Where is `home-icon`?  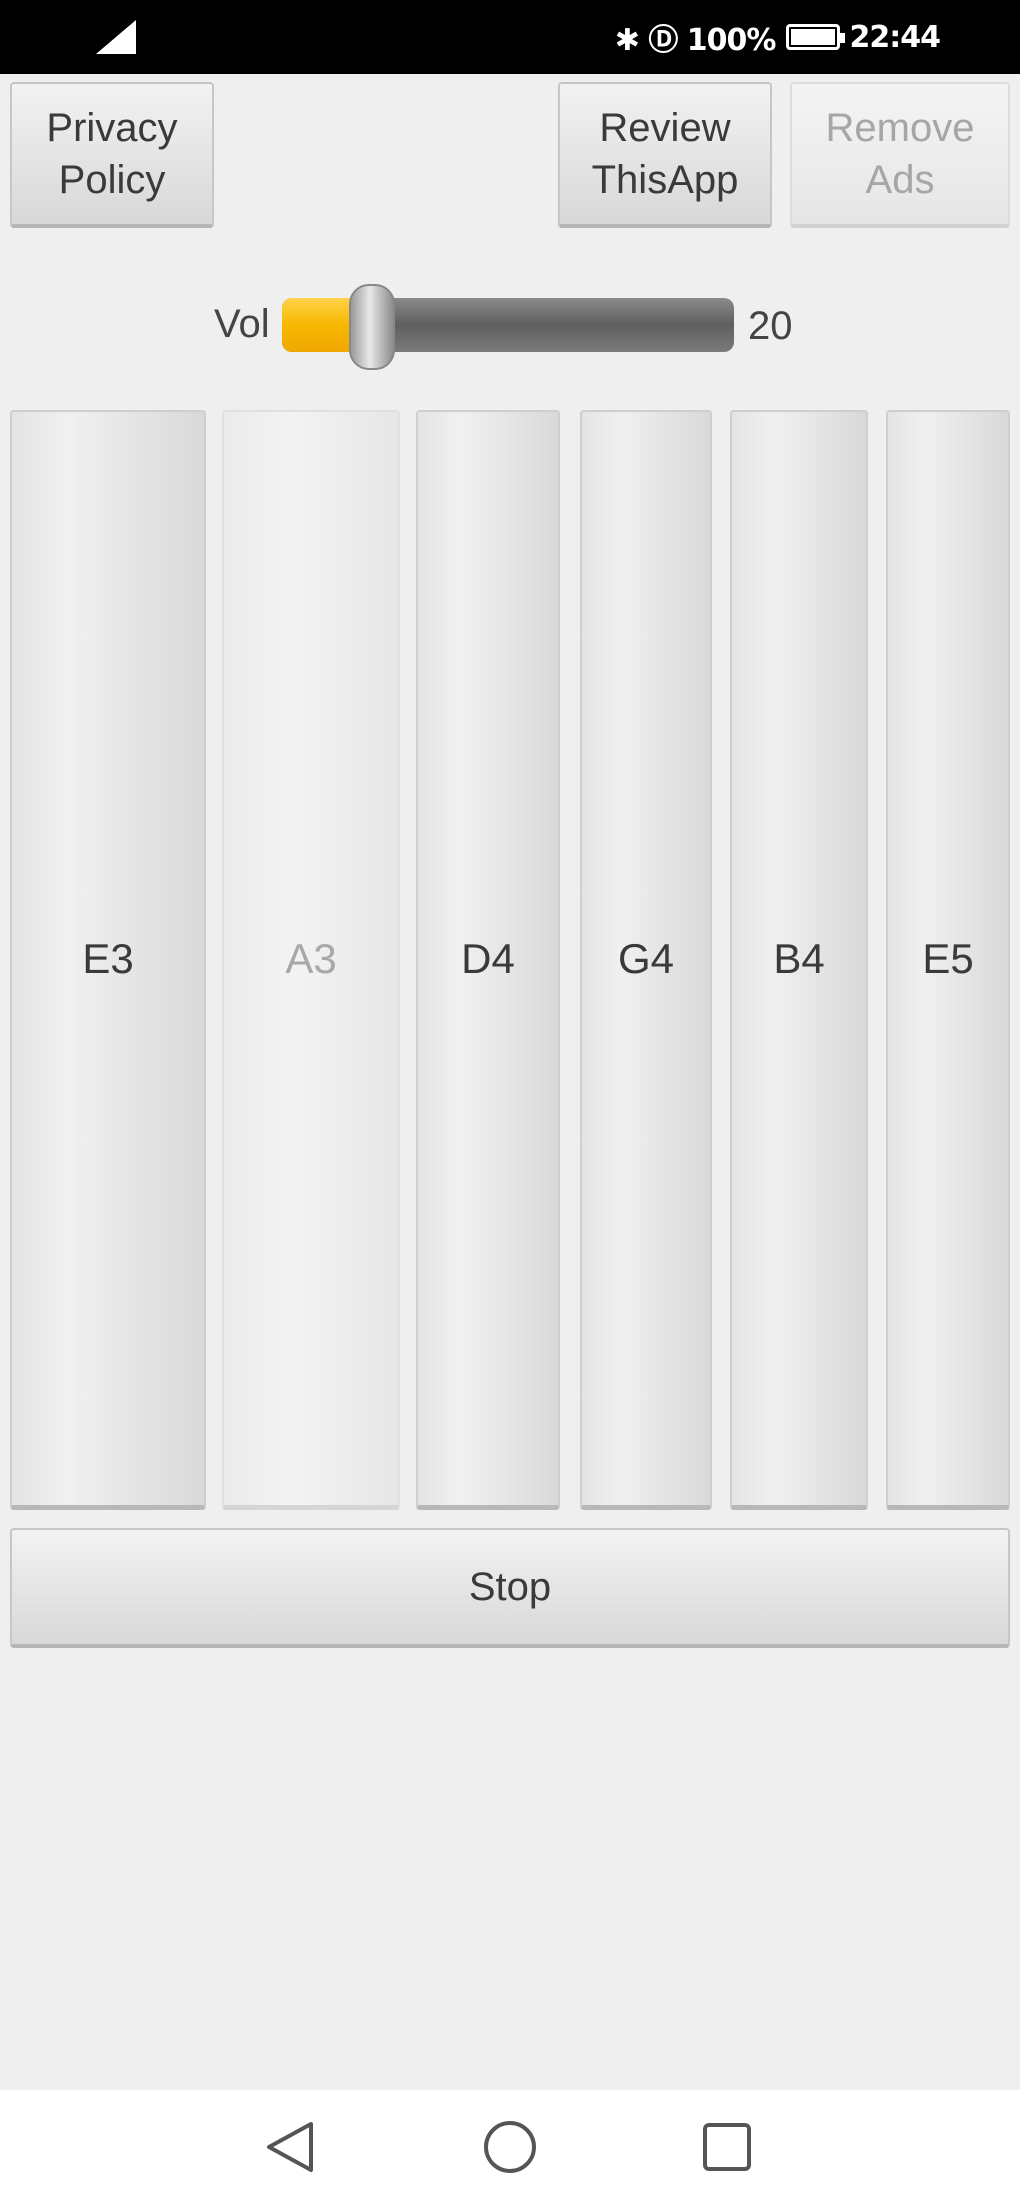
home-icon is located at coordinates (510, 2147).